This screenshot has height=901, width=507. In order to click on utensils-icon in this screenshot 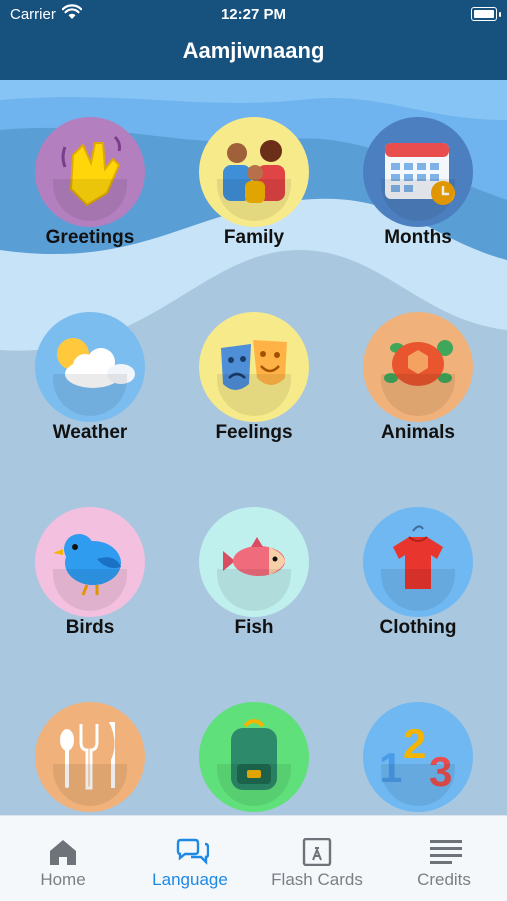, I will do `click(90, 757)`.